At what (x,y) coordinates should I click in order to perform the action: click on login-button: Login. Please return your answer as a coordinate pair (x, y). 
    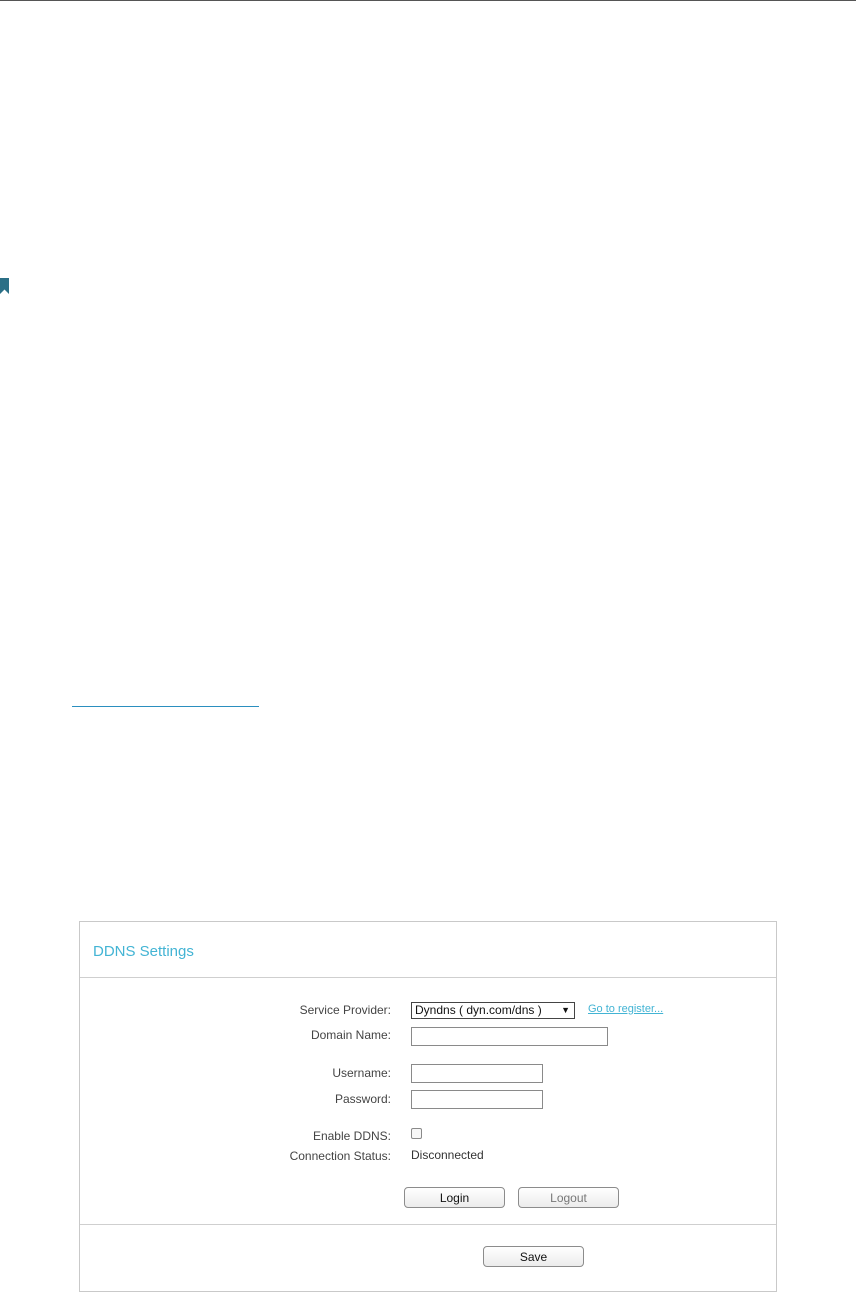
    Looking at the image, I should click on (454, 1197).